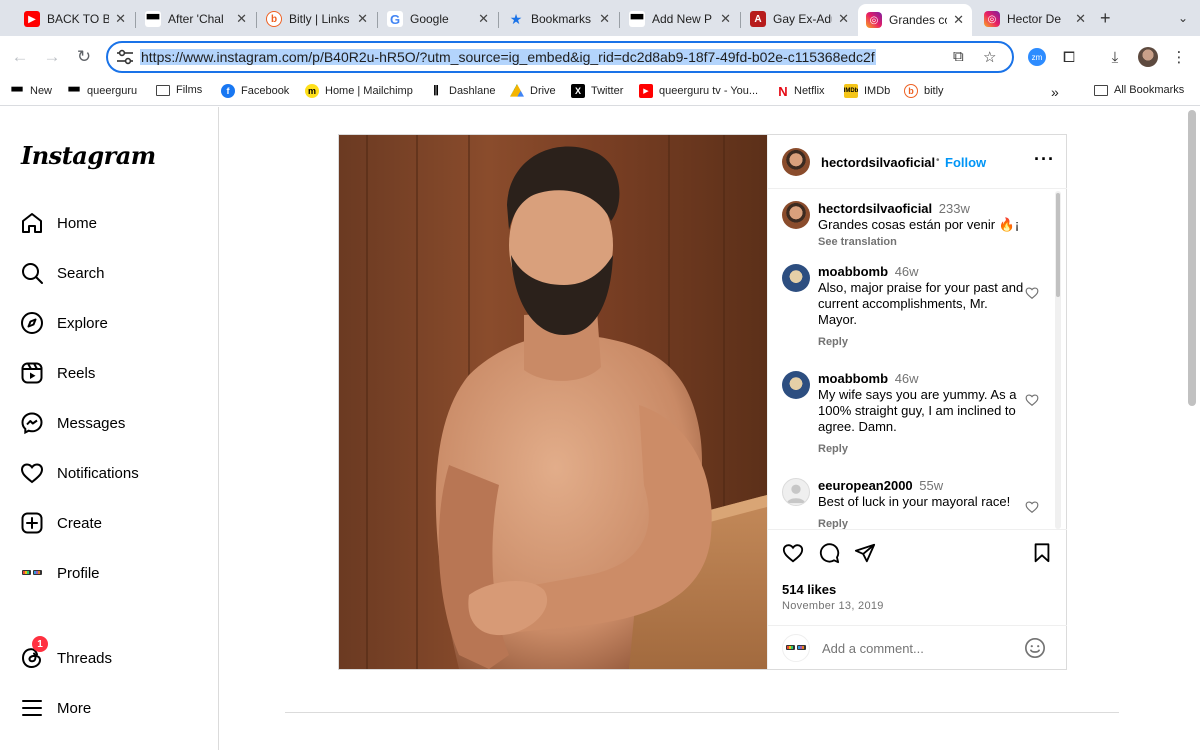  I want to click on save-bookmark-icon, so click(1042, 553).